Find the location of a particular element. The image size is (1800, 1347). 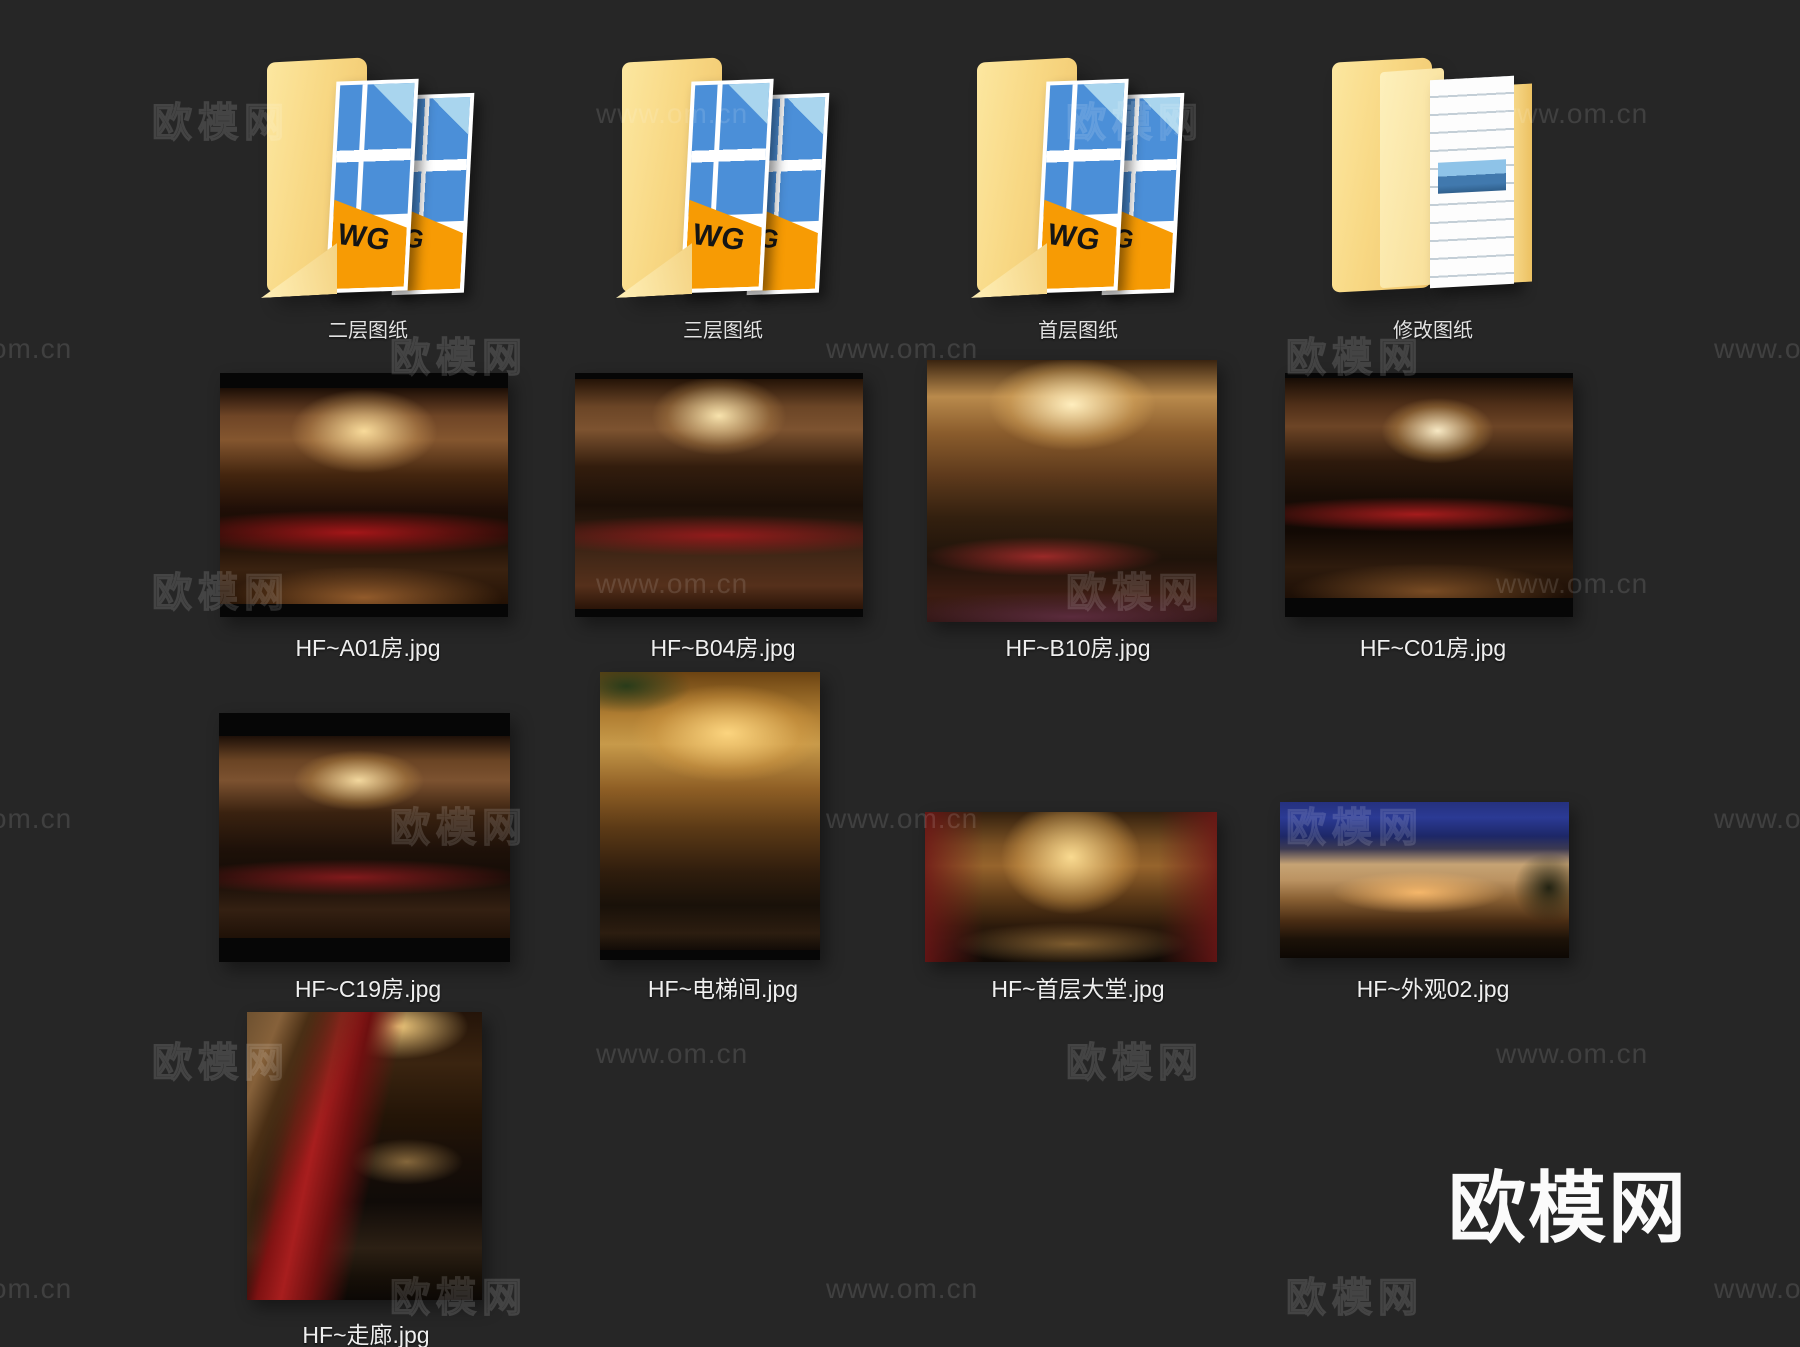

folder-icon-modified-drawings is located at coordinates (1433, 174).